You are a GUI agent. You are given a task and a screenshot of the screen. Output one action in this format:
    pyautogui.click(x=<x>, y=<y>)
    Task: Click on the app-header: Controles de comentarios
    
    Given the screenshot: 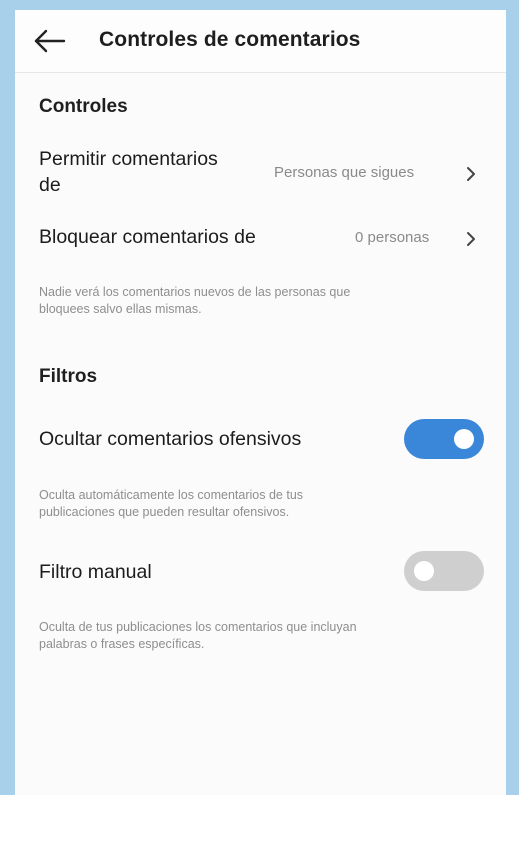 What is the action you would take?
    pyautogui.click(x=260, y=41)
    